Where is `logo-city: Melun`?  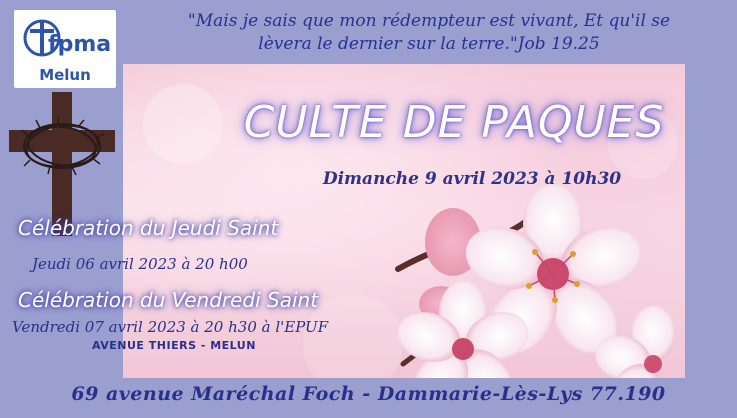
logo-city: Melun is located at coordinates (65, 75).